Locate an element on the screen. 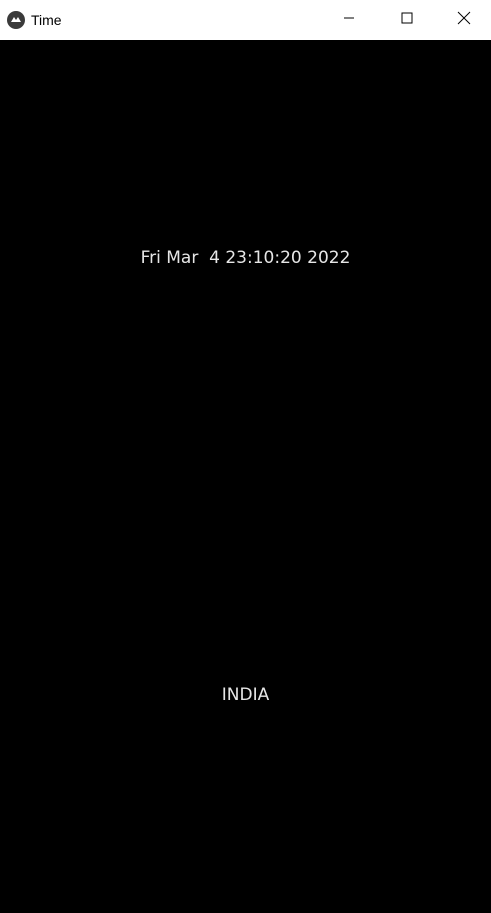 This screenshot has width=491, height=913. minimize-icon is located at coordinates (349, 20).